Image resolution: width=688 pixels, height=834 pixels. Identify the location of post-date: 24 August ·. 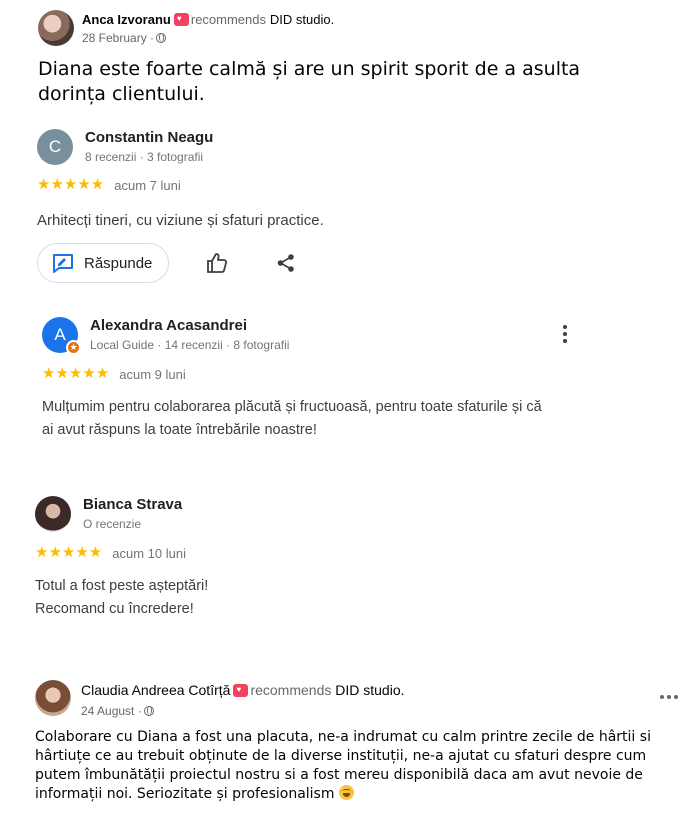
(111, 711).